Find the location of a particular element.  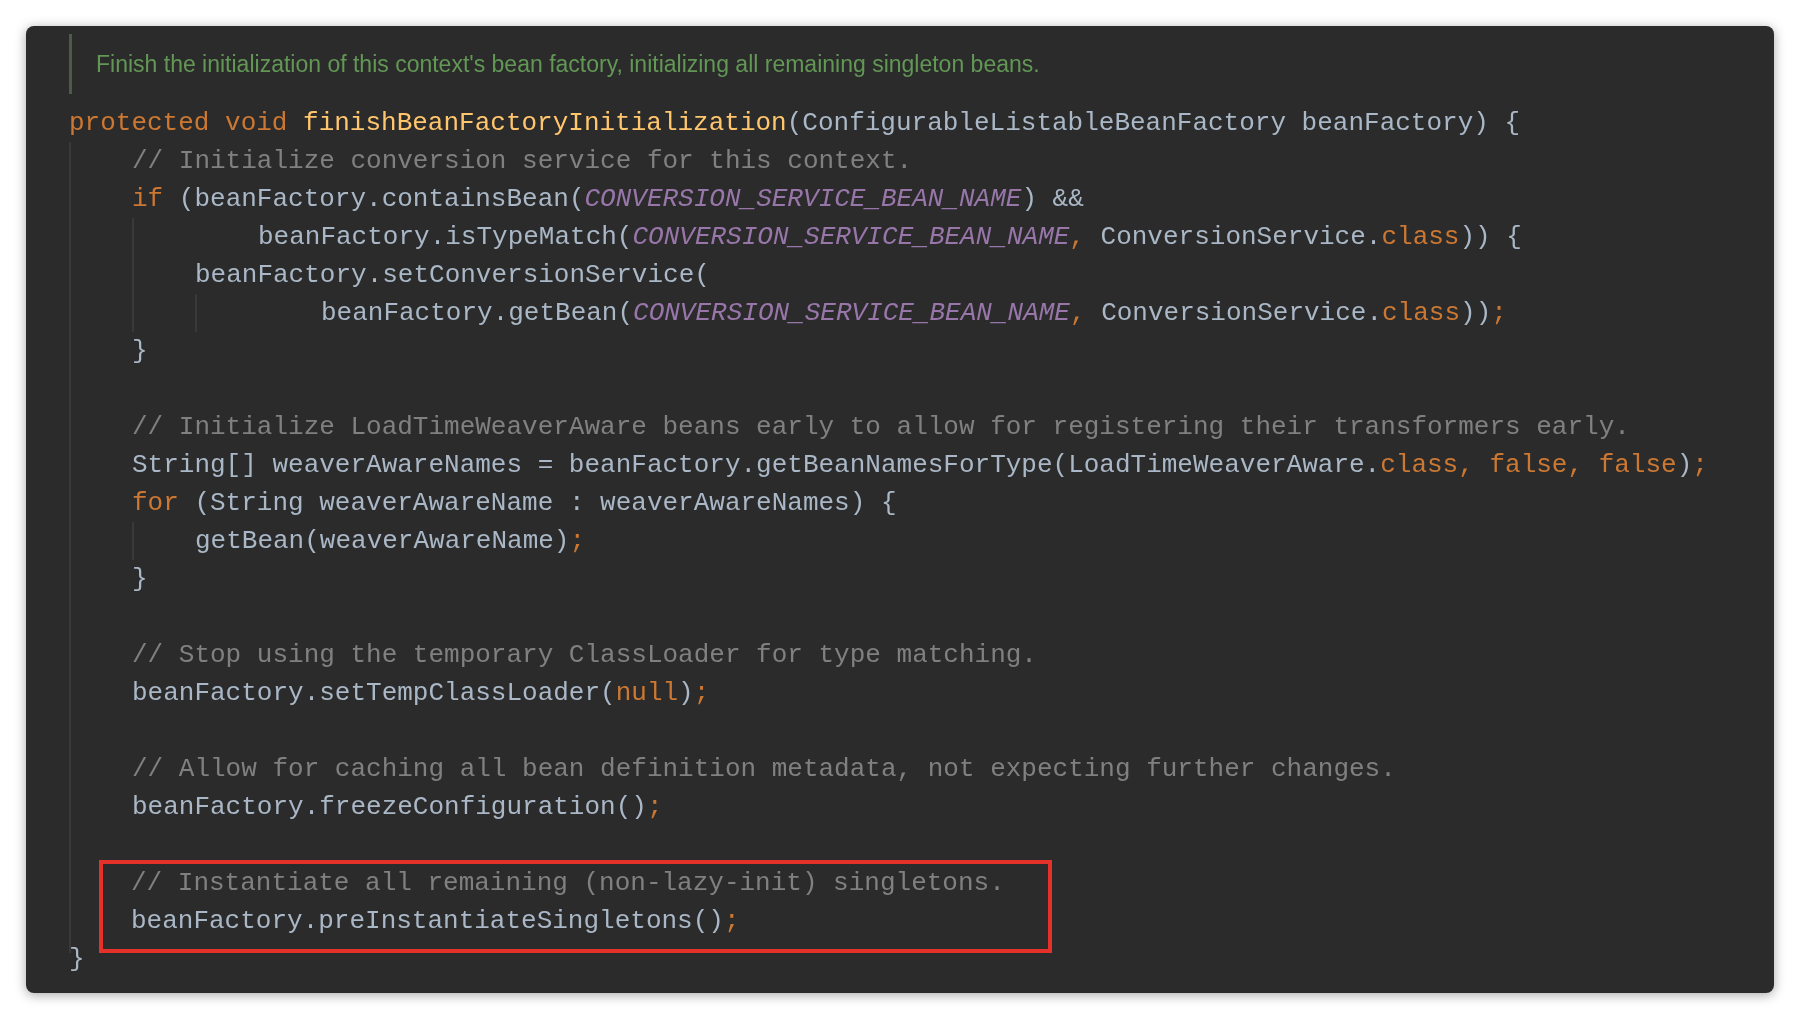

code-line: beanFactory.preInstantiateSingletons(); is located at coordinates (435, 921).